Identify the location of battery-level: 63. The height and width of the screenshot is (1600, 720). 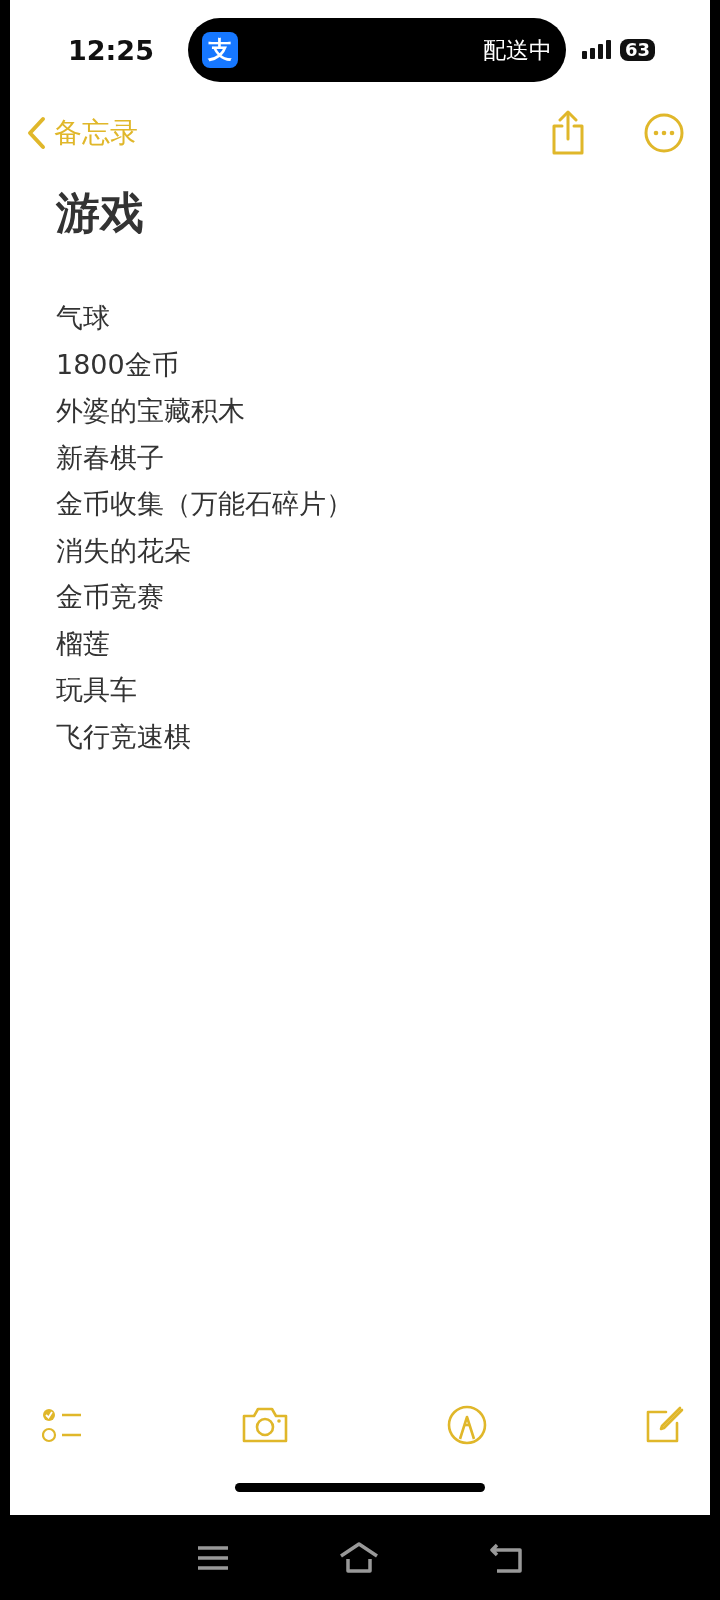
(638, 50).